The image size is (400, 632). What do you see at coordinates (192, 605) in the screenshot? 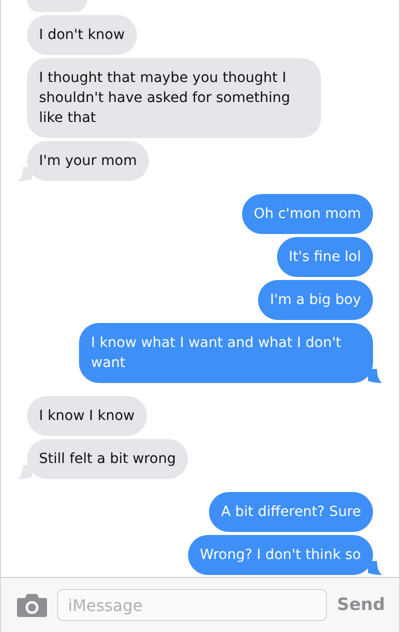
I see `message-input: iMessage` at bounding box center [192, 605].